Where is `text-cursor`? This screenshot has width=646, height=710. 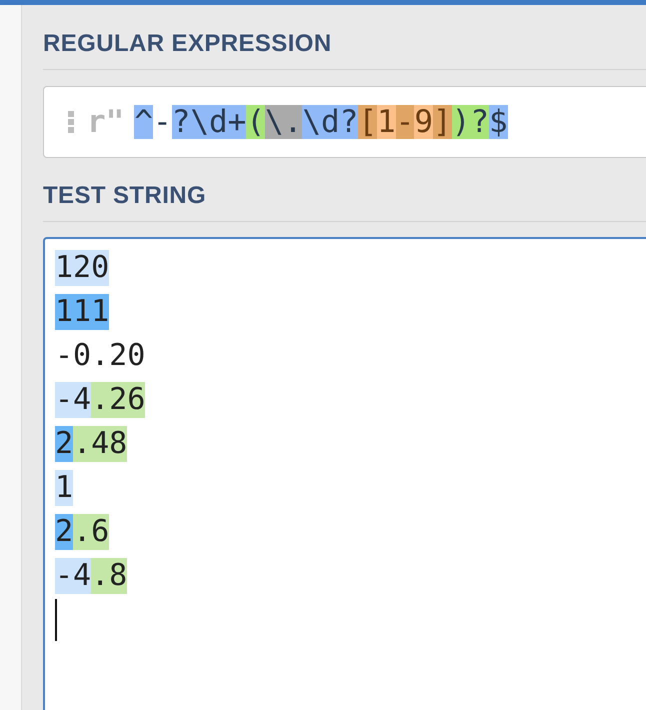
text-cursor is located at coordinates (56, 620).